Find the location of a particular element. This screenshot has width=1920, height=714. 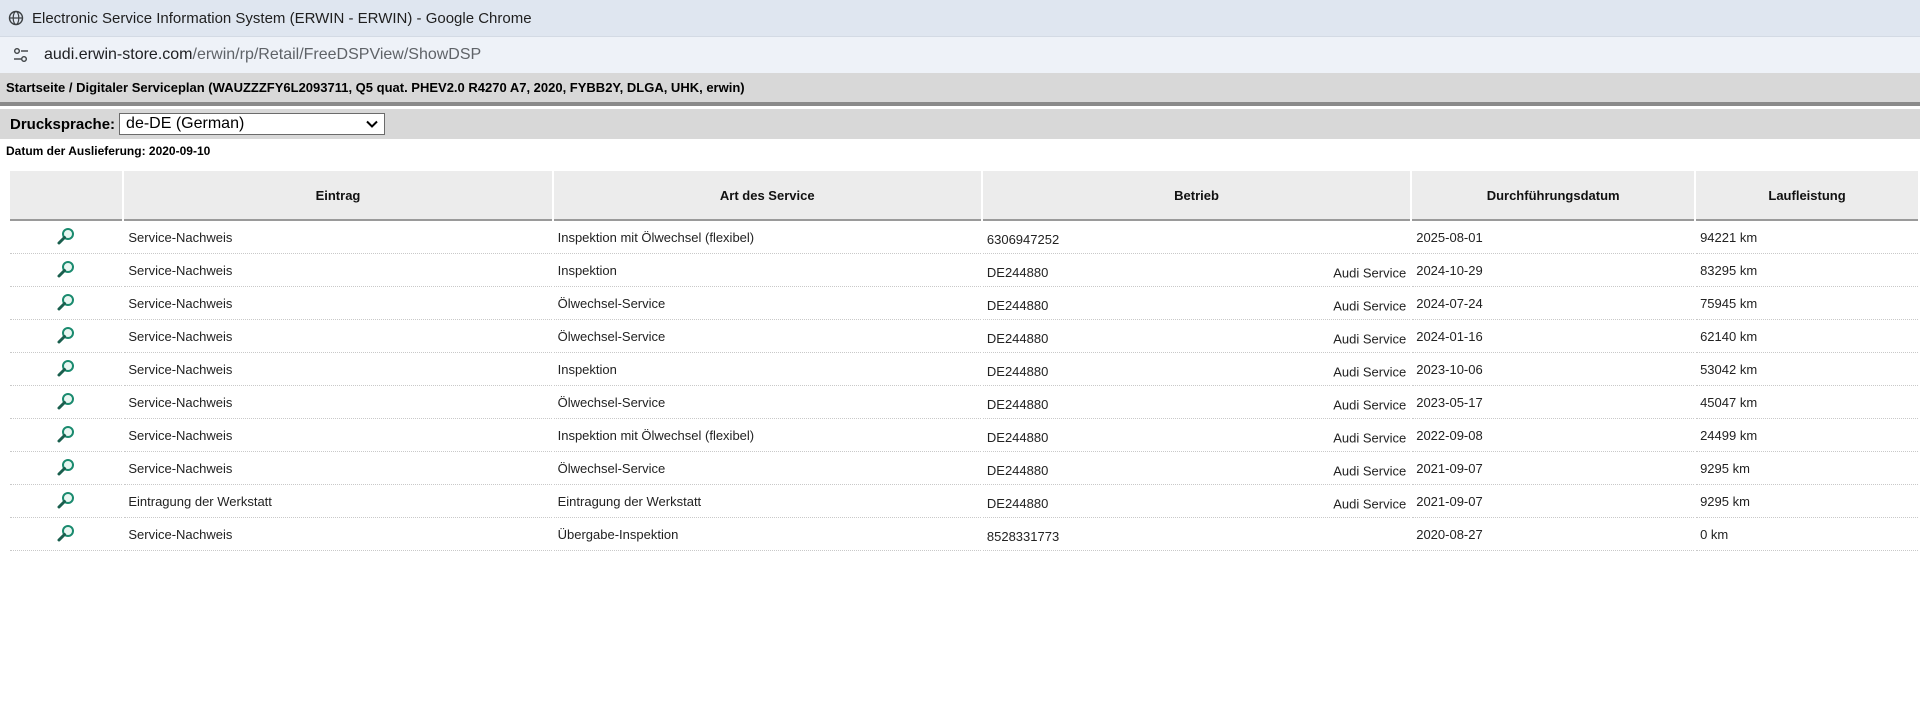

service-type-cell: Inspektion is located at coordinates (767, 369).